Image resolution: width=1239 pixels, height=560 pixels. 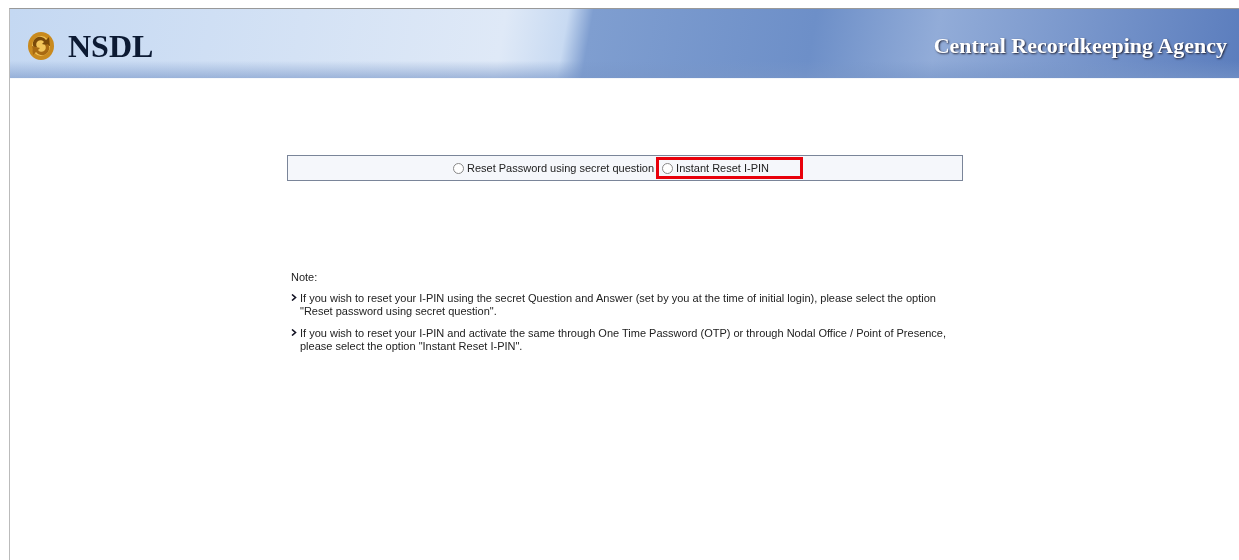 I want to click on note-text: If you wish to reset your I-PIN using the secret Question and Answer (set by you at the time of initial login), please select the option "Reset password using secret question"., so click(x=618, y=305).